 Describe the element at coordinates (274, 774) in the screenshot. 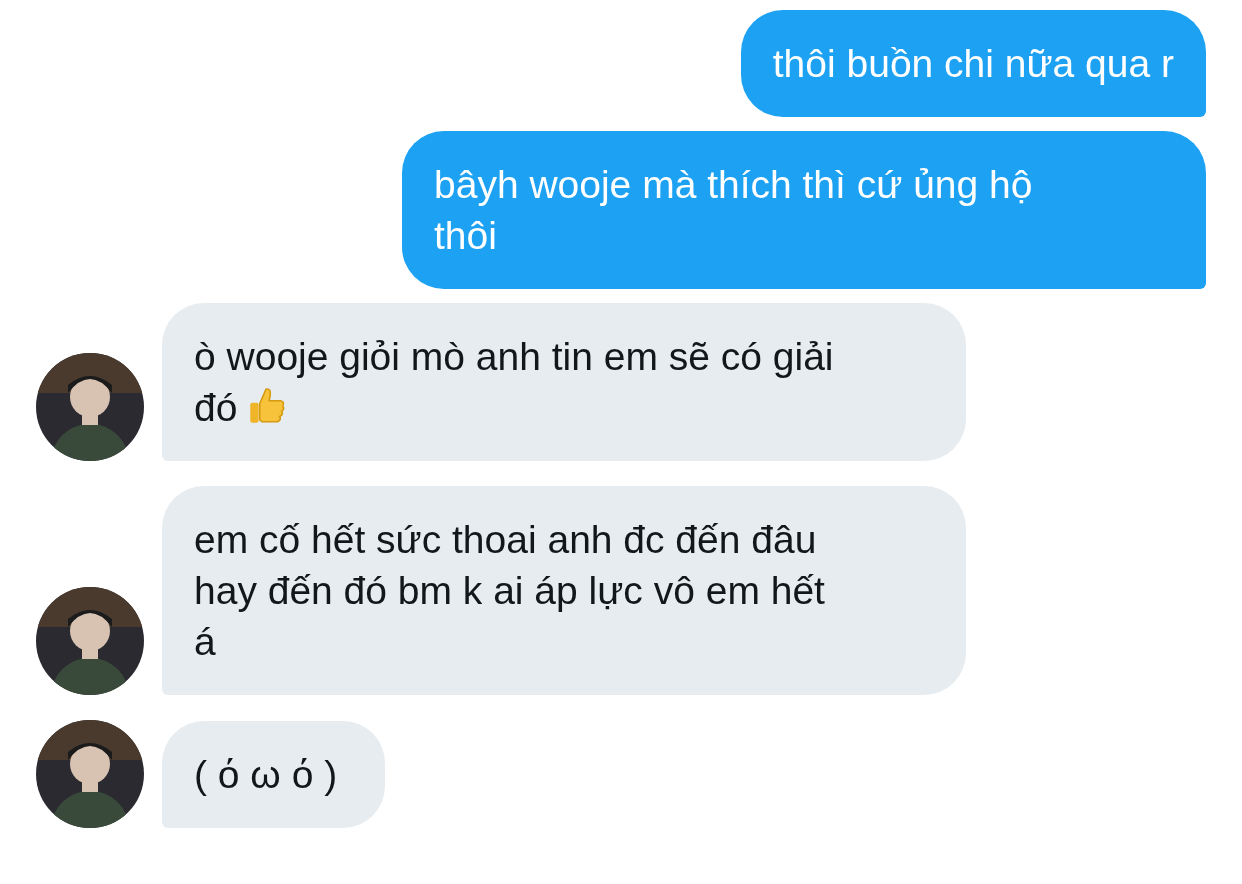

I see `message-bubble: ( ό ω ό )` at that location.